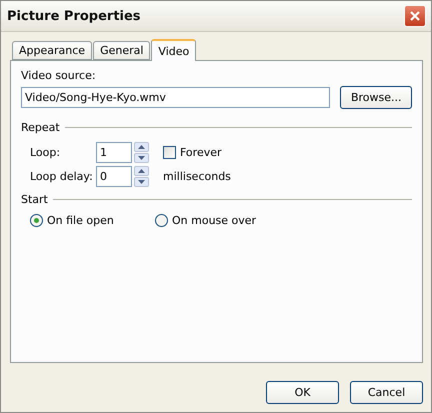 The height and width of the screenshot is (413, 432). What do you see at coordinates (34, 199) in the screenshot?
I see `section-heading: Start` at bounding box center [34, 199].